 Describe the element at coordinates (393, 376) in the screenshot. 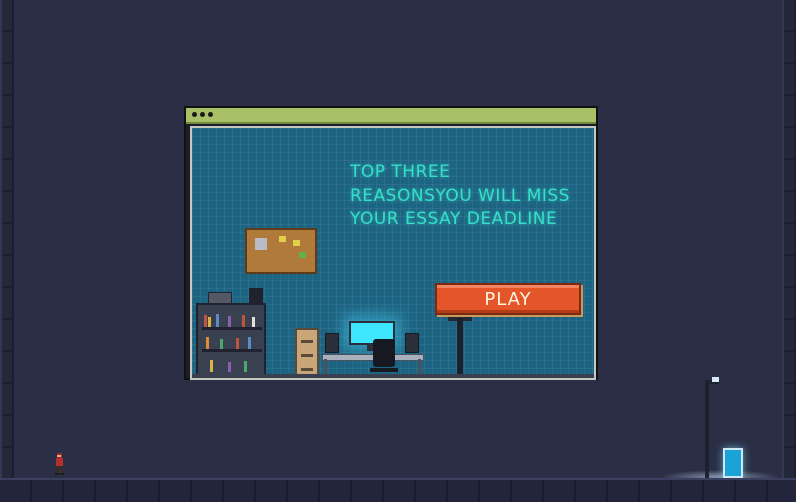

I see `room-floor` at that location.